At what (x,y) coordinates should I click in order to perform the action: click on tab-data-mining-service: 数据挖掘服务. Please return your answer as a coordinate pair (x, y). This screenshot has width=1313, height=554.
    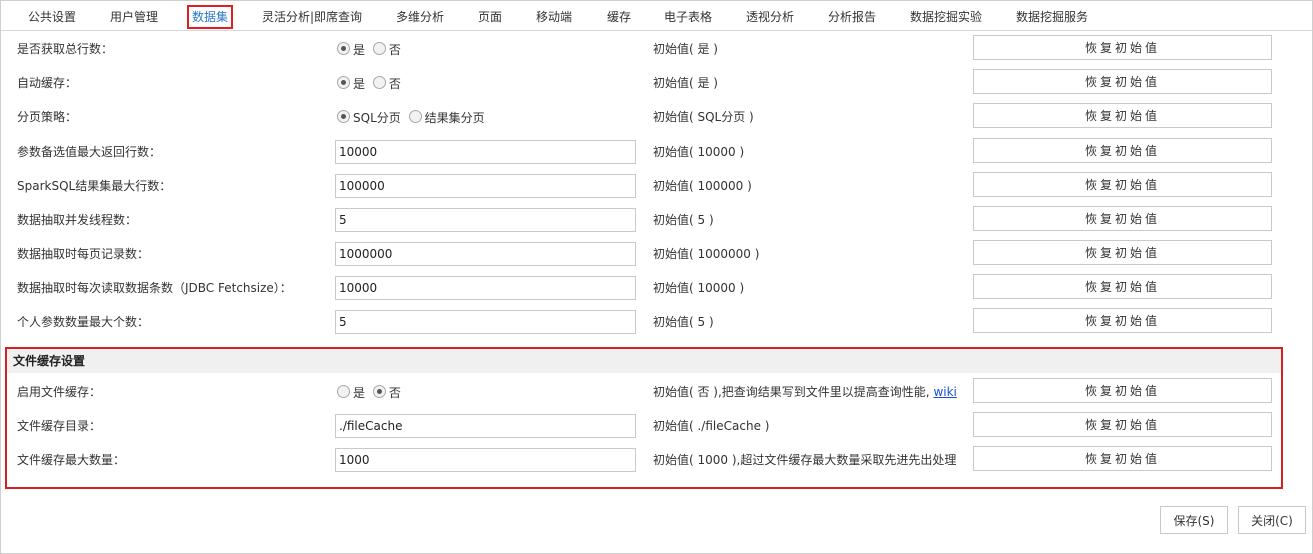
    Looking at the image, I should click on (1052, 17).